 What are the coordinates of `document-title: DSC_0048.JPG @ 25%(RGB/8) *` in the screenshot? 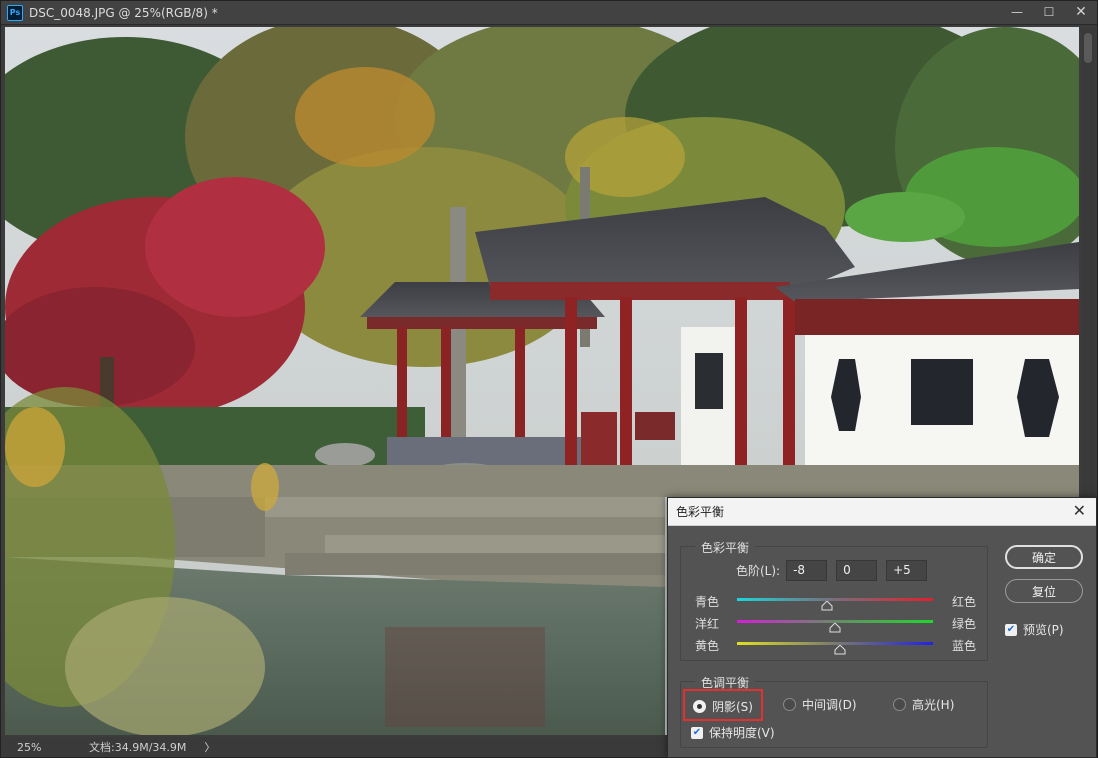 It's located at (123, 12).